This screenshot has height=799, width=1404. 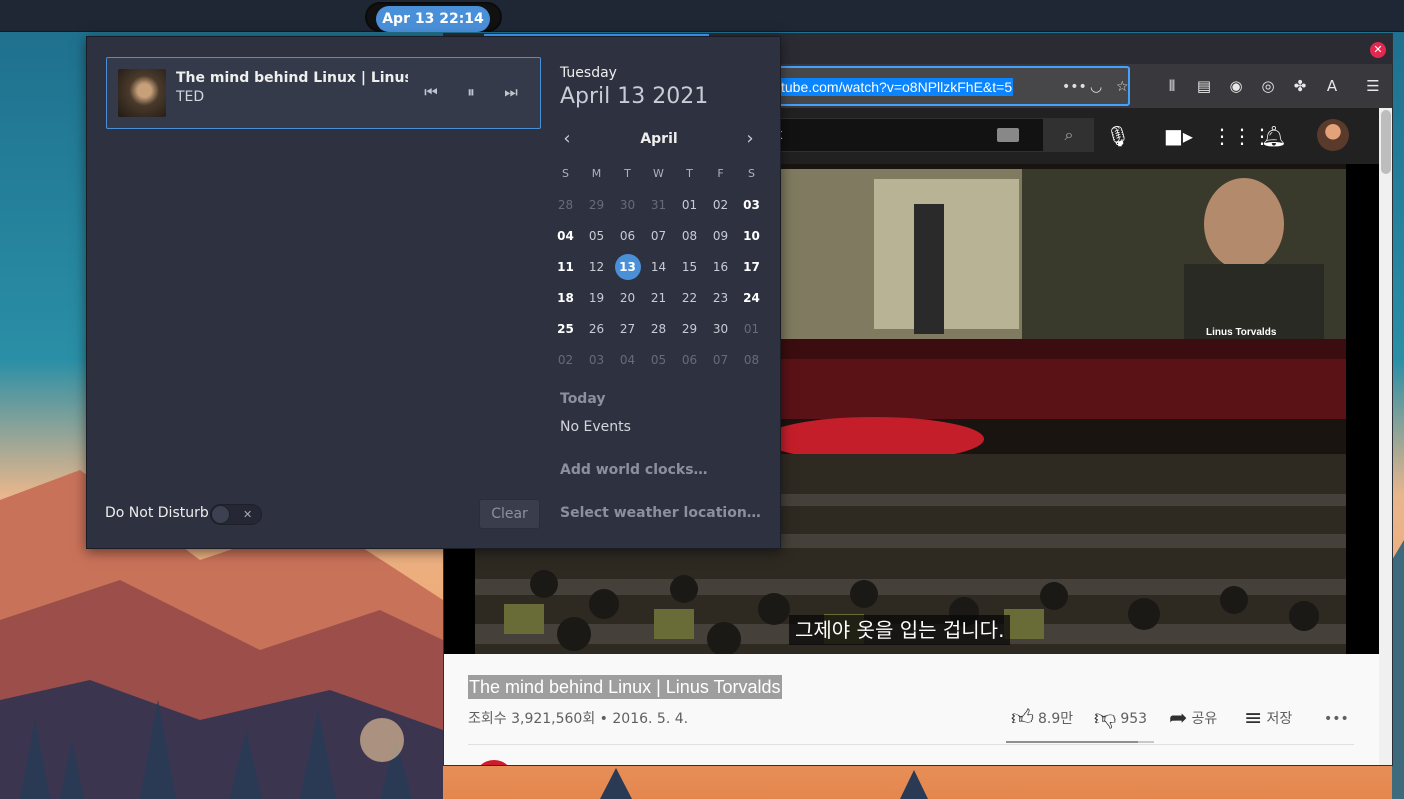 What do you see at coordinates (634, 96) in the screenshot?
I see `calendar-date: April 13 2021` at bounding box center [634, 96].